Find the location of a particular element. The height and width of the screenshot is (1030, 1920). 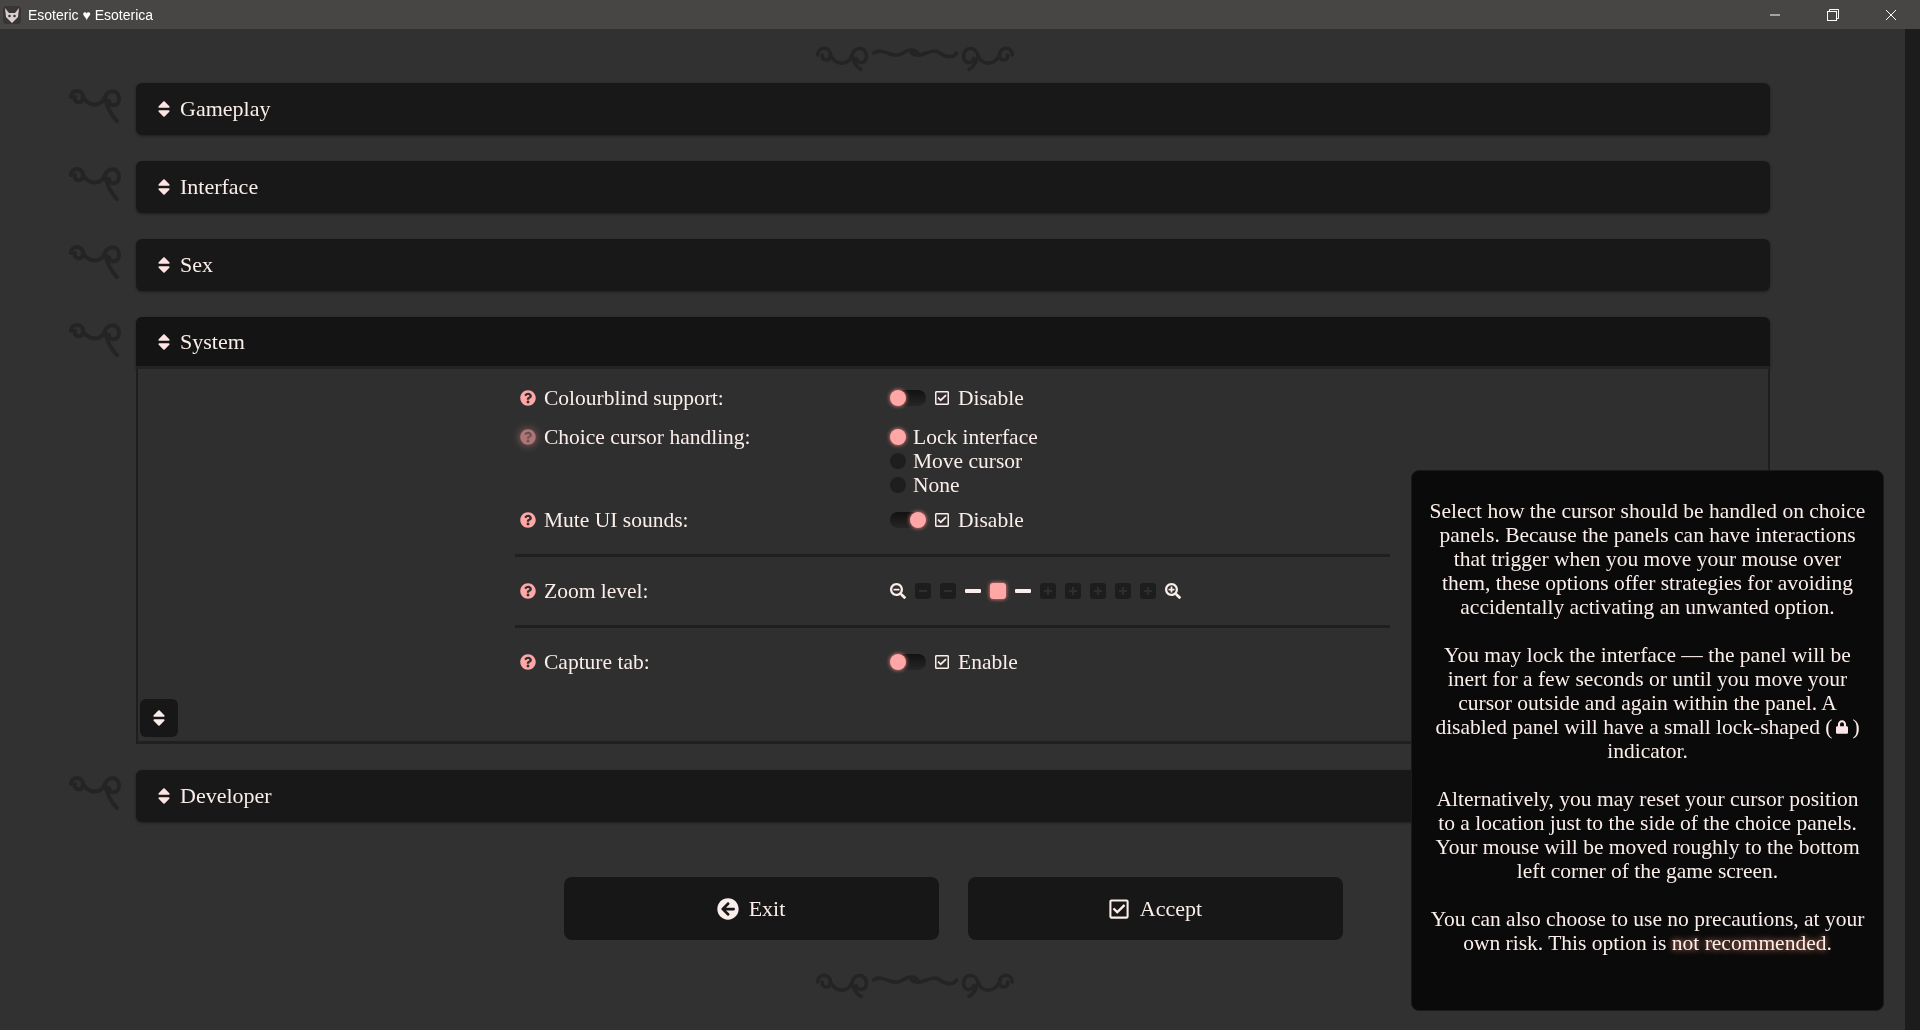

app-icon is located at coordinates (12, 14).